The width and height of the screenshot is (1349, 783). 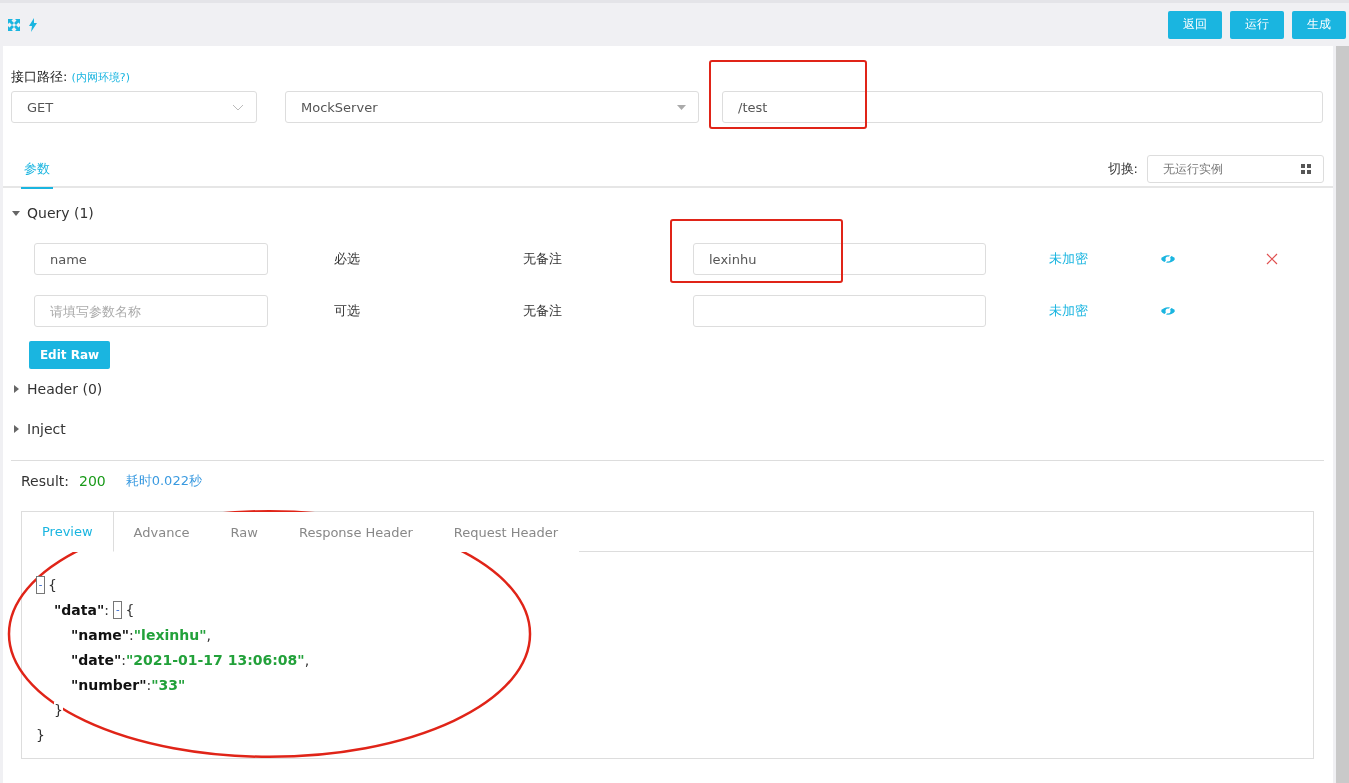 I want to click on result-tab: Preview, so click(x=68, y=532).